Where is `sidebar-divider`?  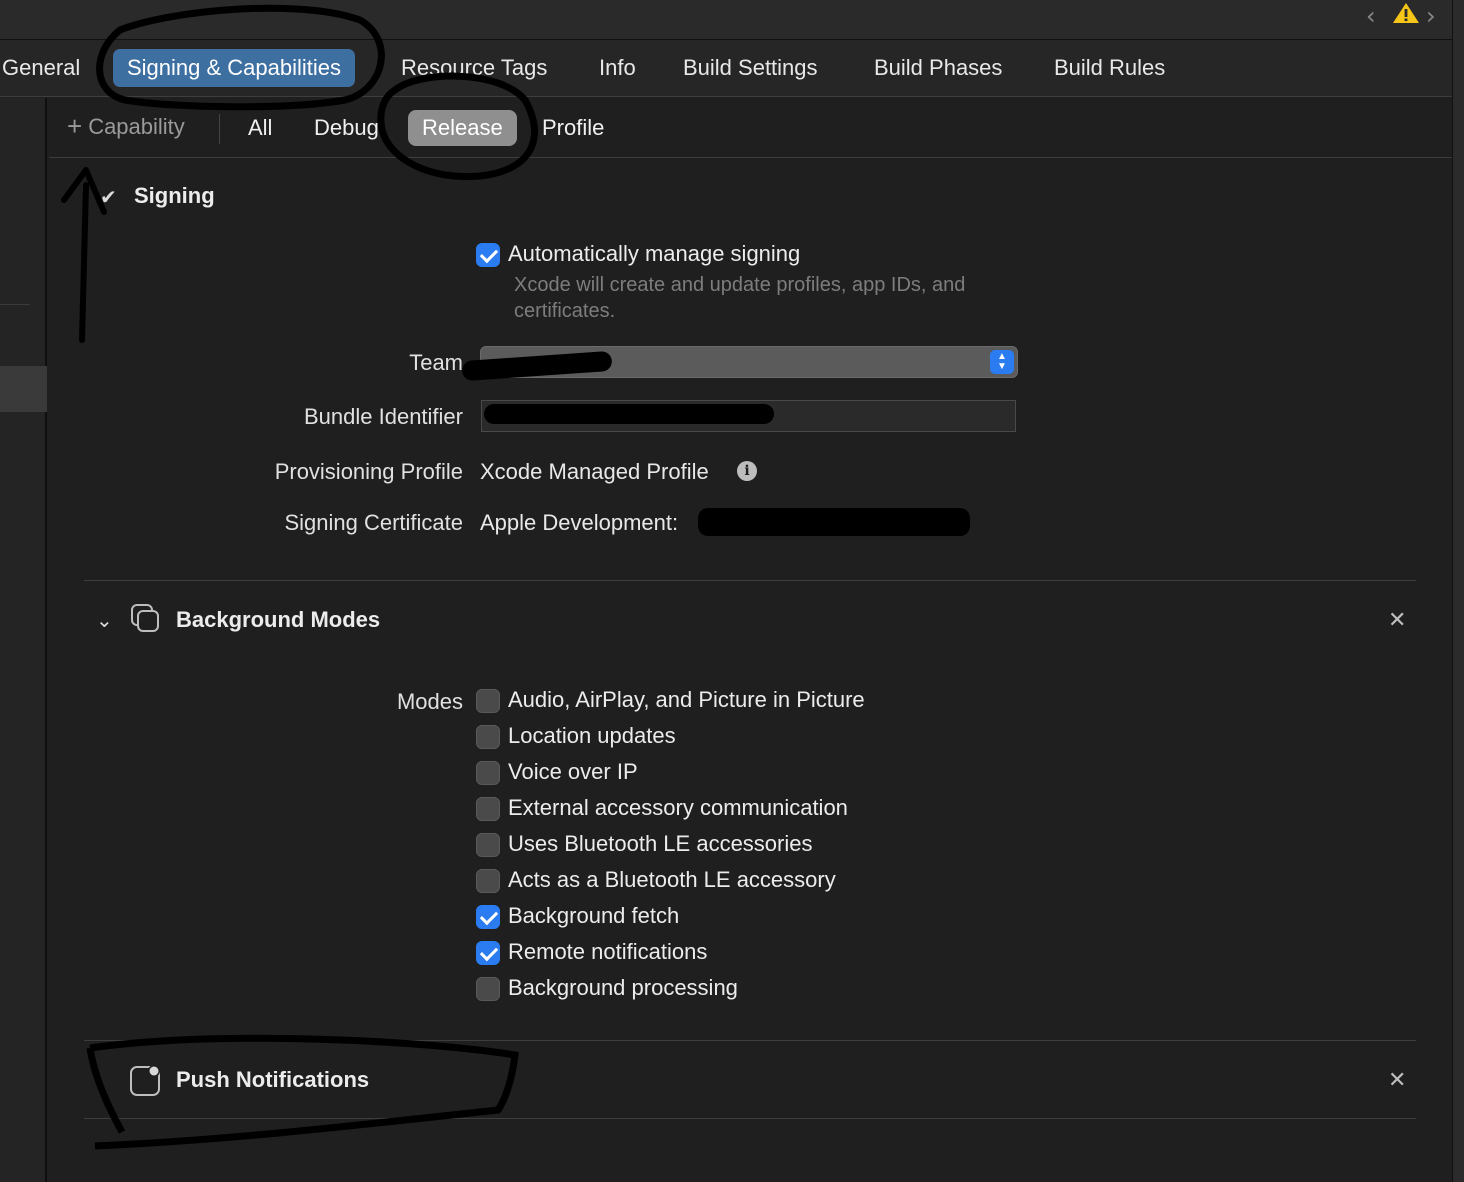 sidebar-divider is located at coordinates (15, 304).